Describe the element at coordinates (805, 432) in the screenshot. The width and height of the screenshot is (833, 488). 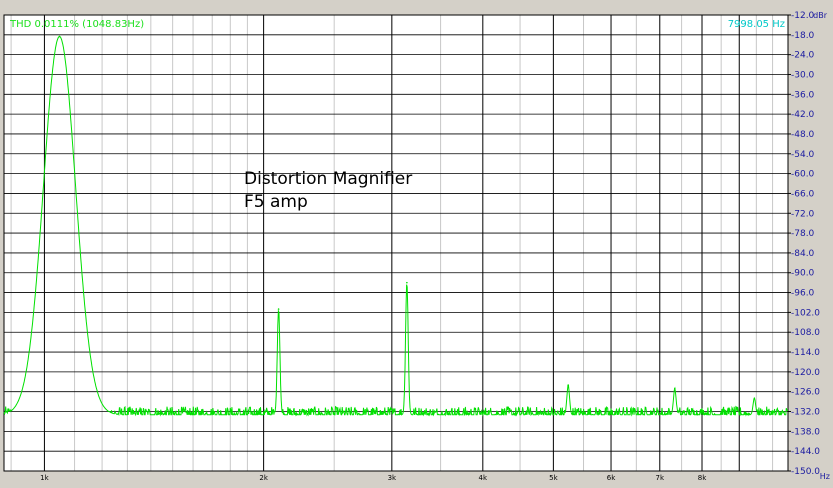
I see `y-tick-label: -138.0` at that location.